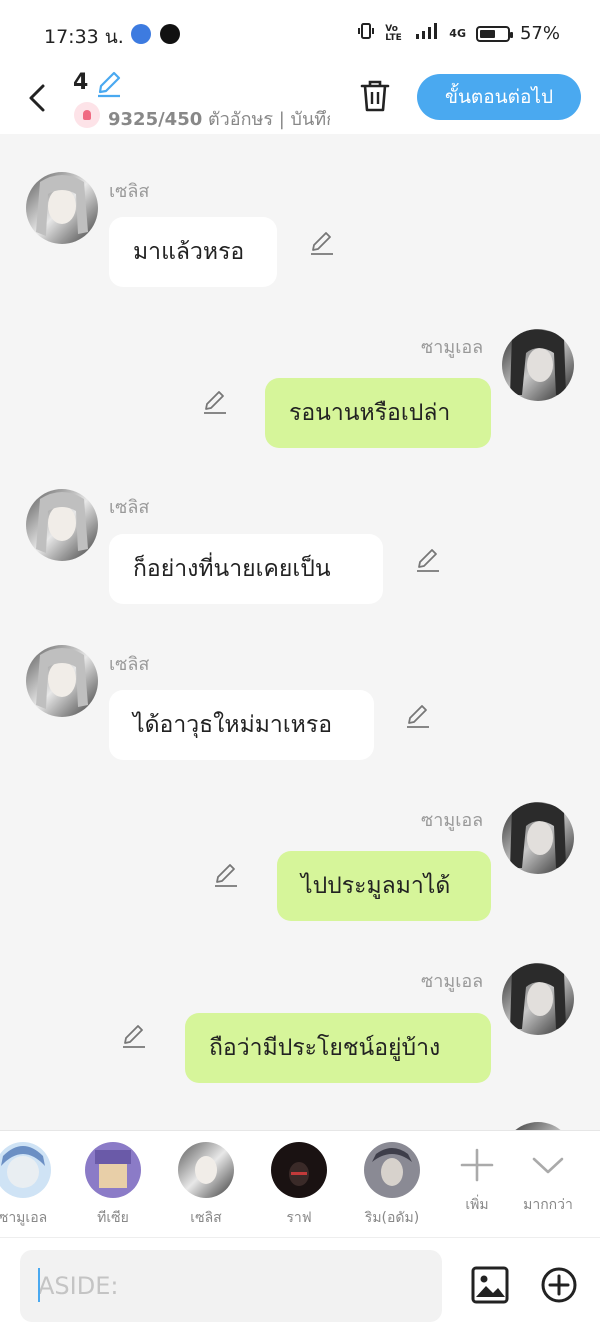 The width and height of the screenshot is (600, 1334). What do you see at coordinates (246, 569) in the screenshot?
I see `message-bubble: ก็อย่างที่นายเคยเป็น` at bounding box center [246, 569].